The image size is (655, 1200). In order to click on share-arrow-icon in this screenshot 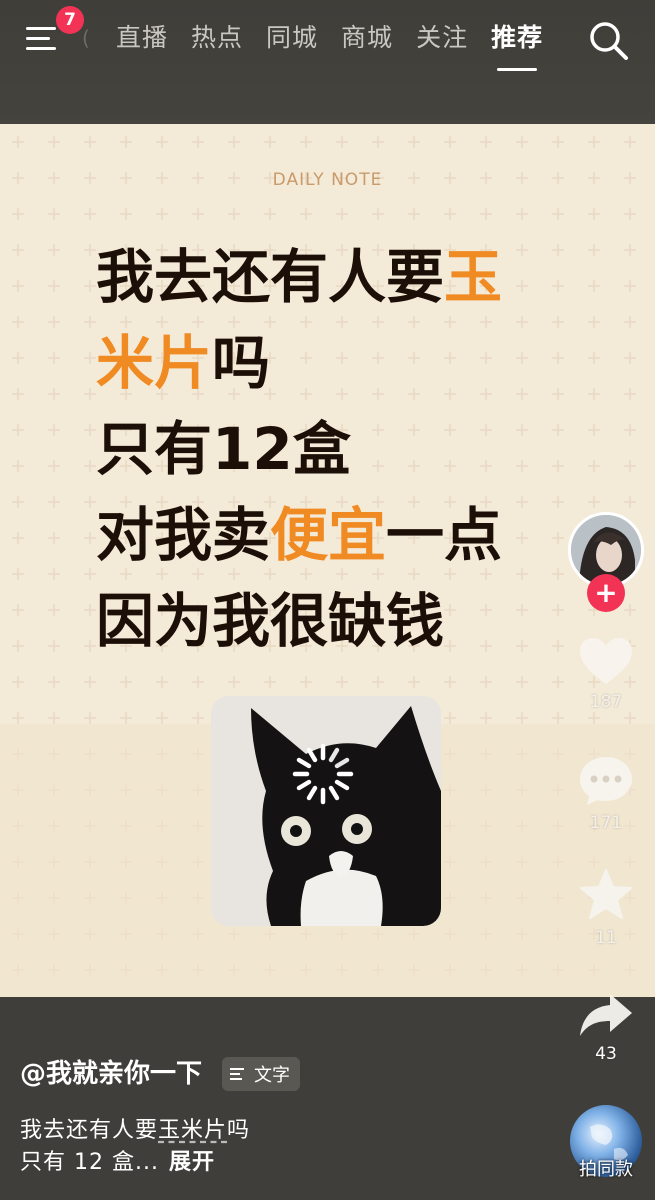, I will do `click(606, 1015)`.